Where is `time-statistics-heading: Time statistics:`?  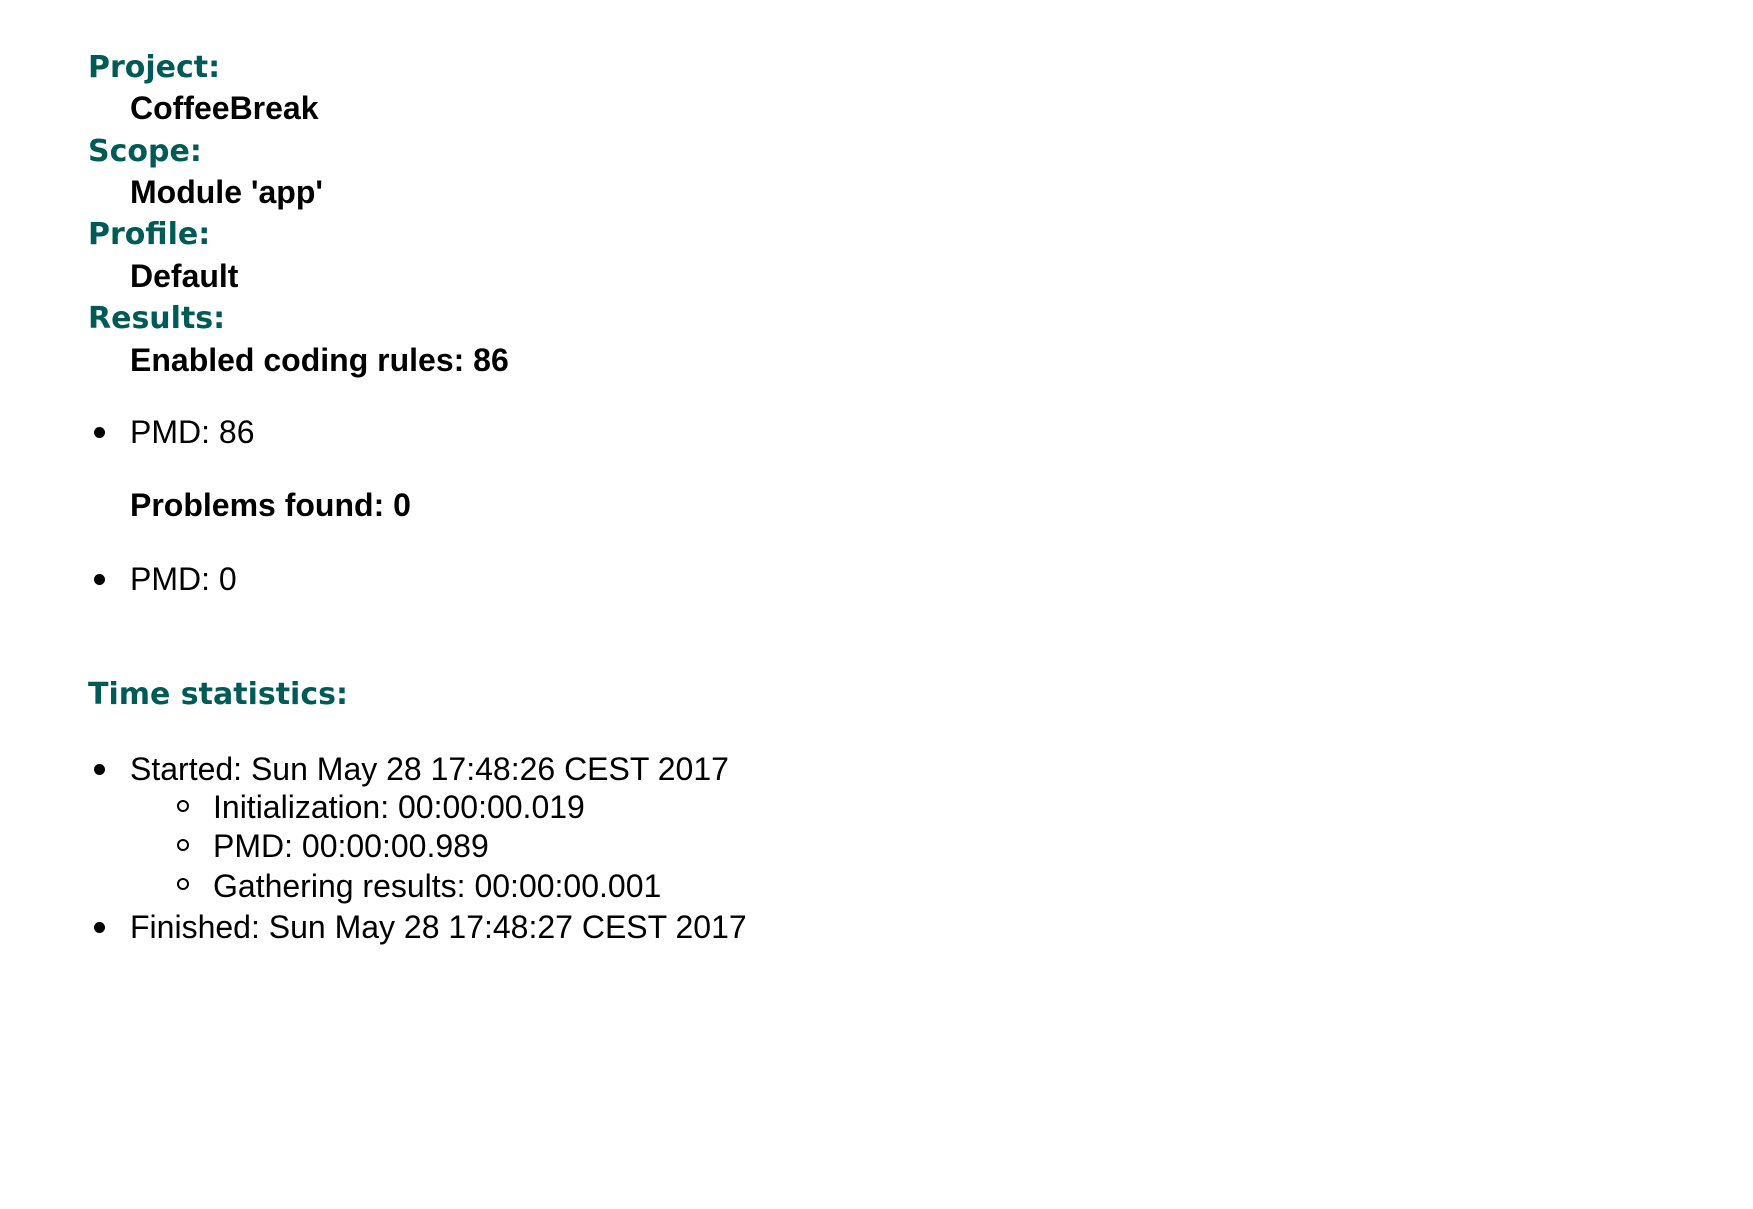 time-statistics-heading: Time statistics: is located at coordinates (218, 694).